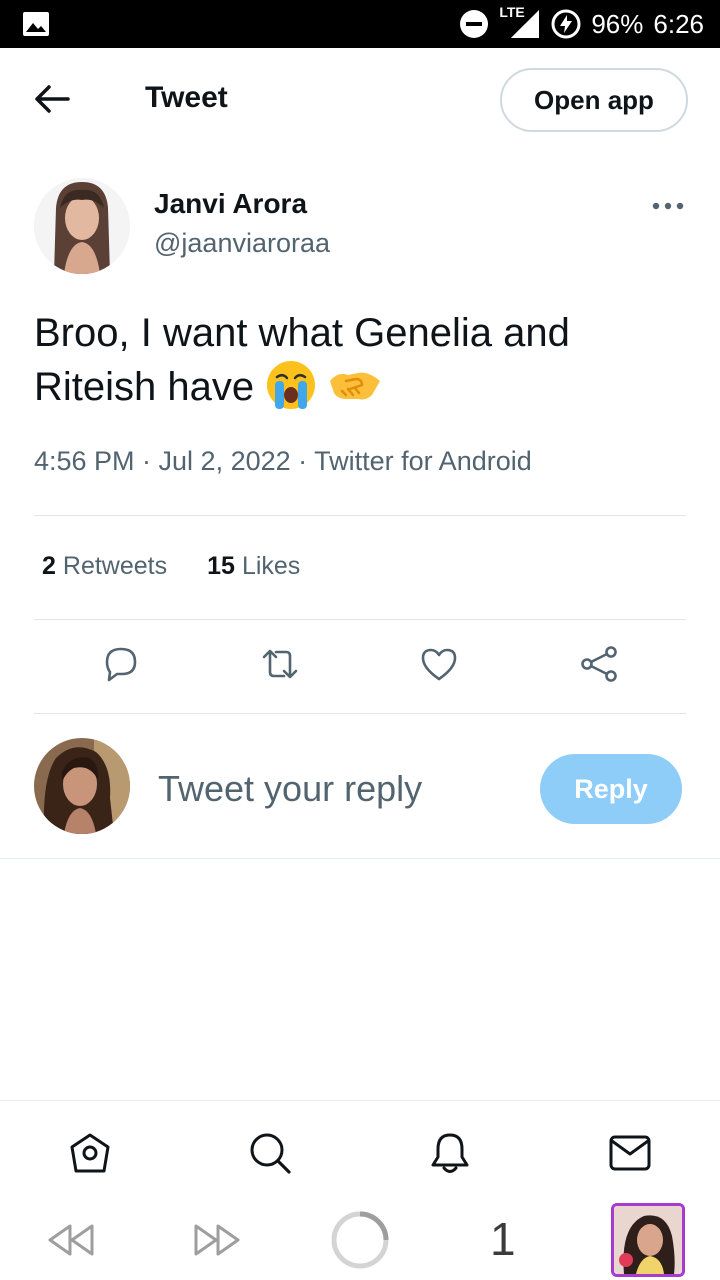  I want to click on likes-stat: 15 Likes, so click(253, 566).